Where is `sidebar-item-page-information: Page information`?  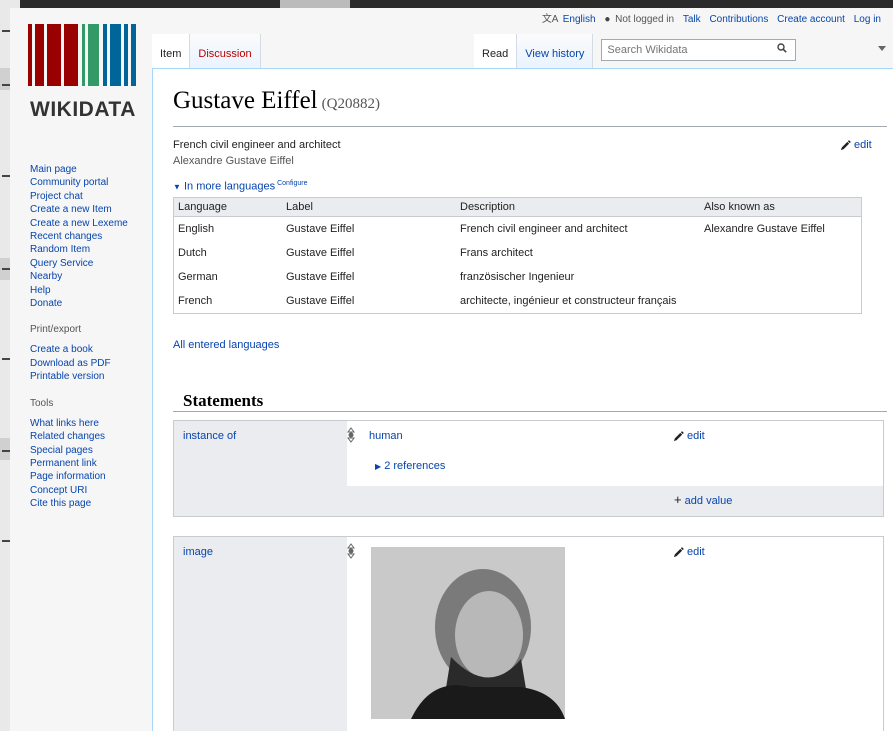 sidebar-item-page-information: Page information is located at coordinates (92, 476).